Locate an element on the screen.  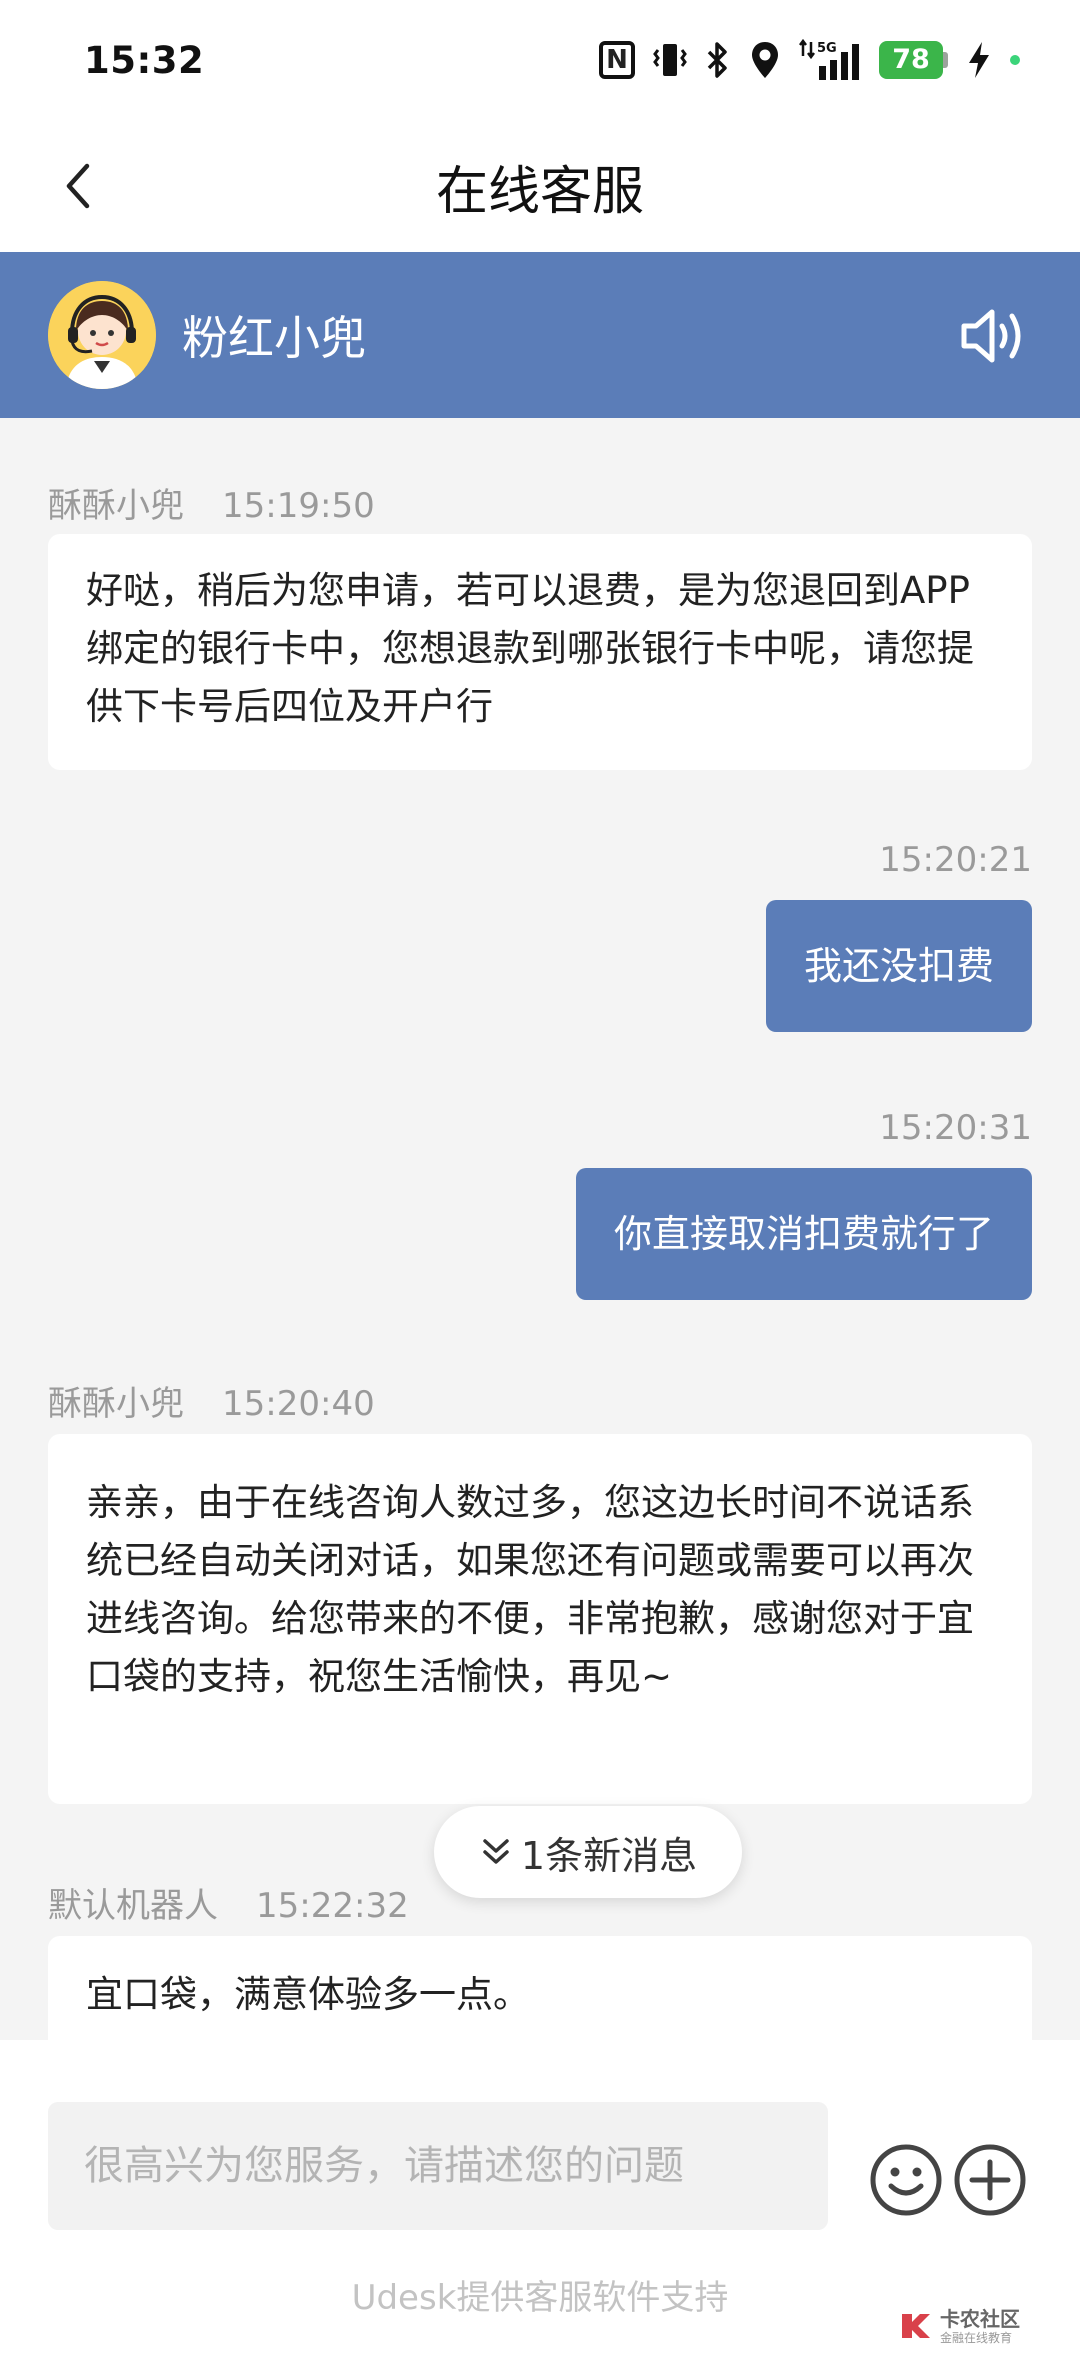
chevron-left-icon is located at coordinates (78, 186).